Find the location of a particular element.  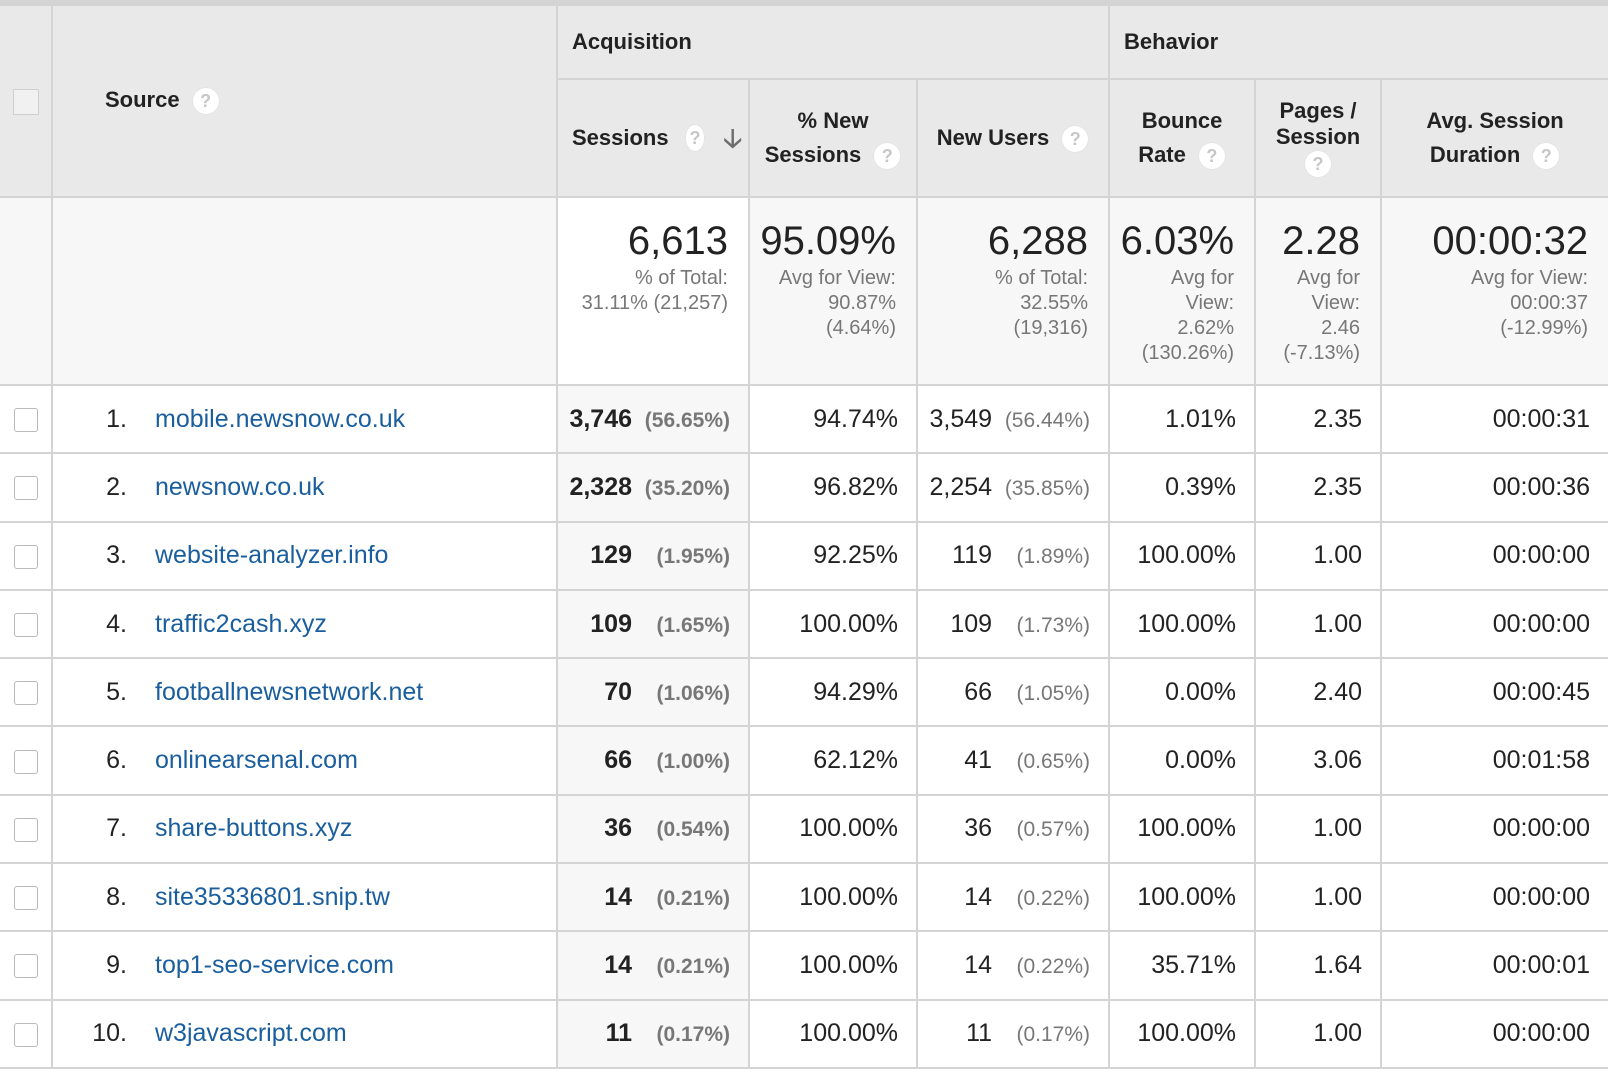

source-link: onlinearsenal.com is located at coordinates (256, 760).